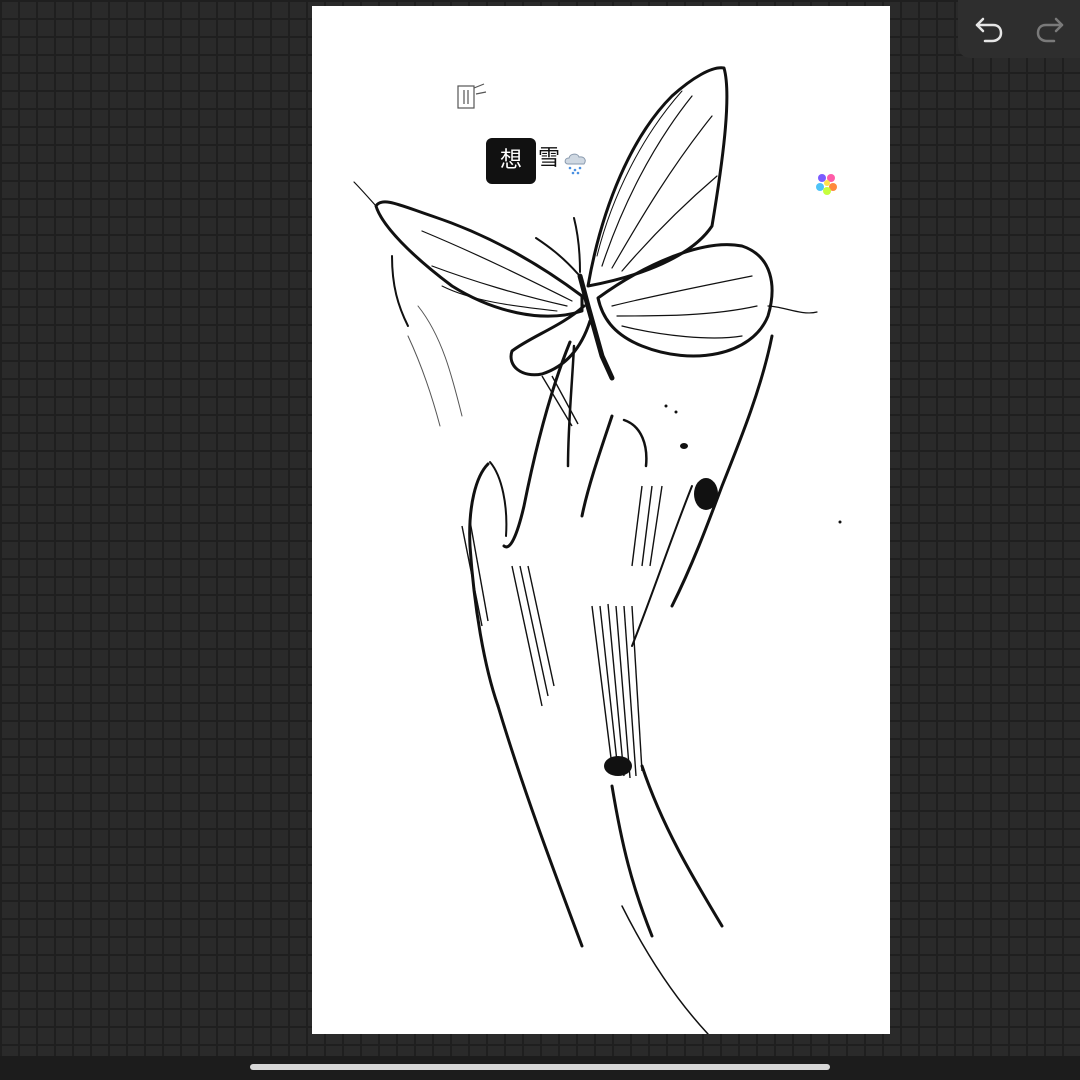 The width and height of the screenshot is (1080, 1080). Describe the element at coordinates (540, 826) in the screenshot. I see `hand-wrist` at that location.